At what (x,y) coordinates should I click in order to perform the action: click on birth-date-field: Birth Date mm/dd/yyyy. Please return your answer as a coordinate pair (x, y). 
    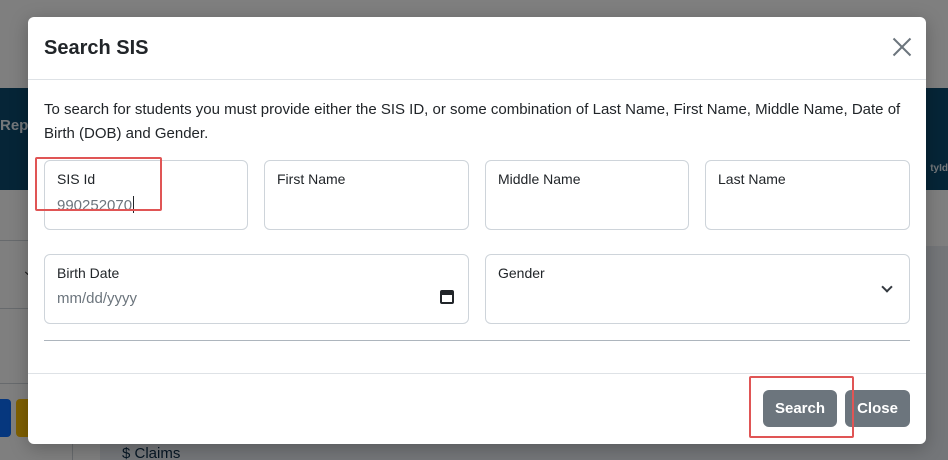
    Looking at the image, I should click on (256, 289).